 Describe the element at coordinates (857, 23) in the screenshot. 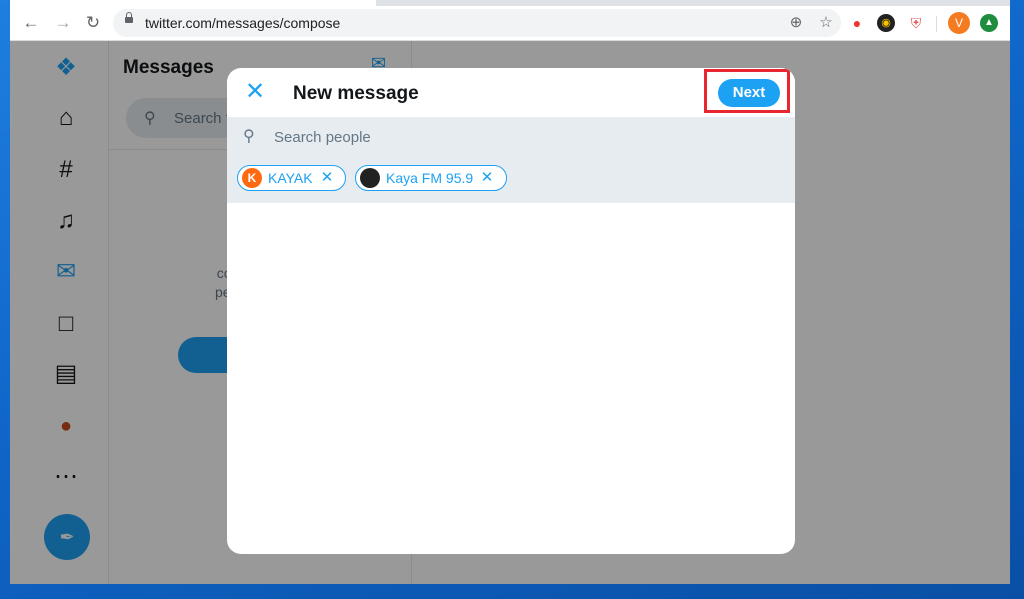

I see `extension-icon: ●` at that location.